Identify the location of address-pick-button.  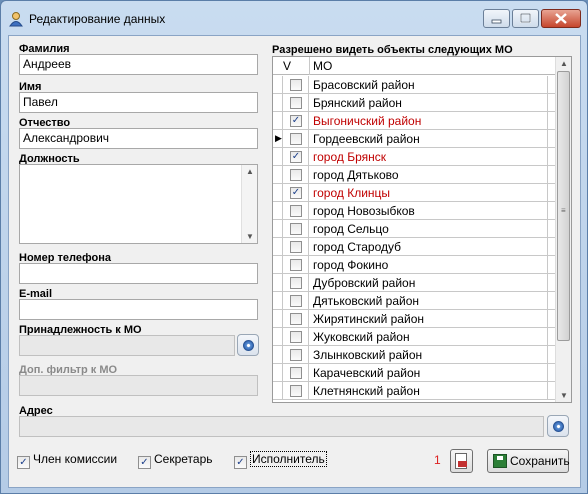
(558, 426).